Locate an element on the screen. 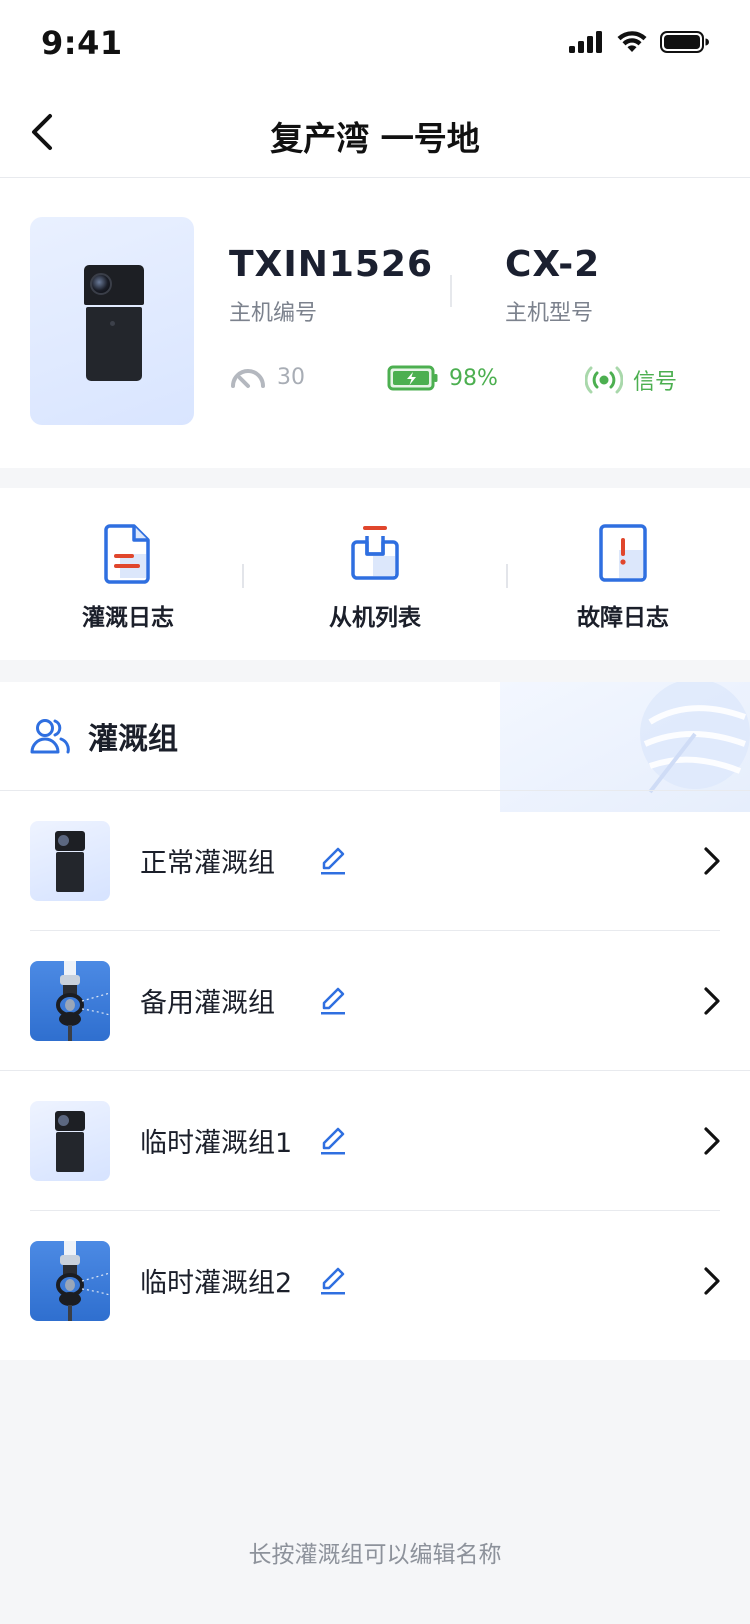 This screenshot has height=1624, width=750. navigation-bar: 复产湾 一号地 is located at coordinates (375, 133).